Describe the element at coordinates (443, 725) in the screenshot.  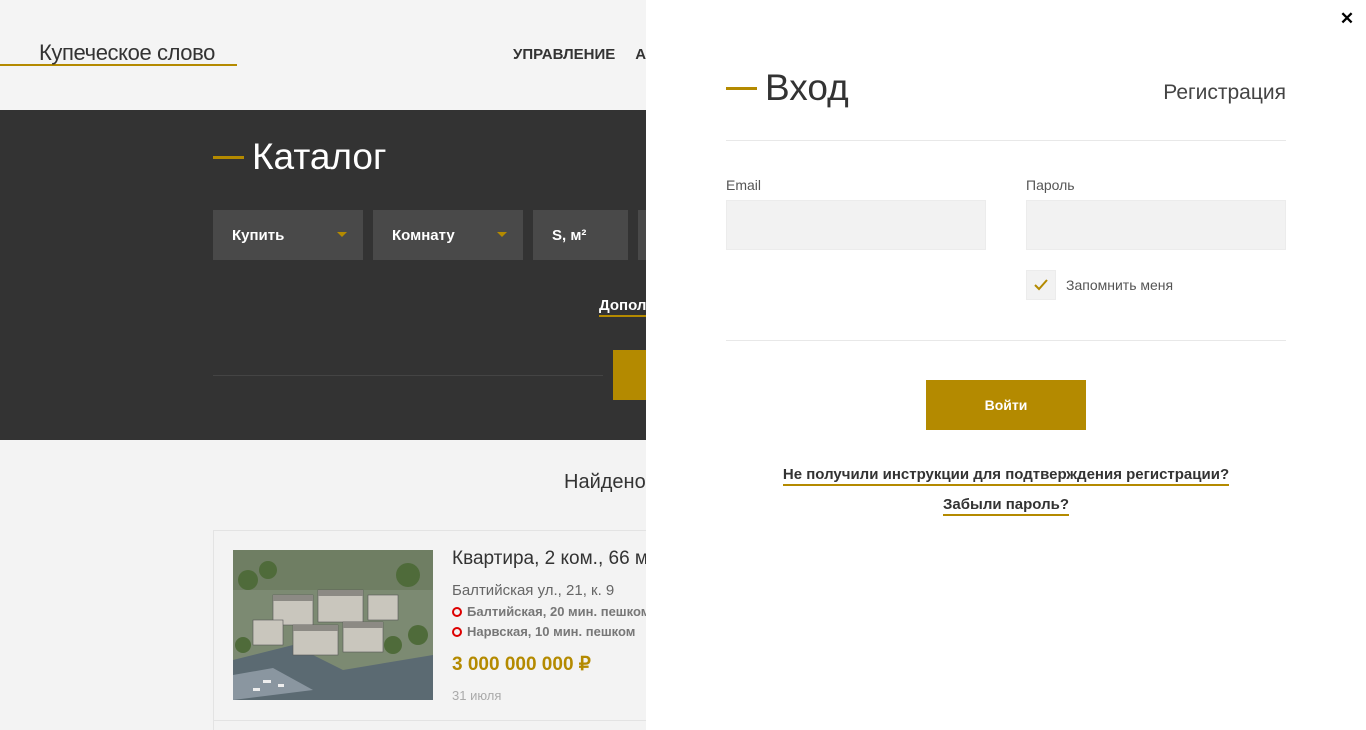
I see `listing-card` at that location.